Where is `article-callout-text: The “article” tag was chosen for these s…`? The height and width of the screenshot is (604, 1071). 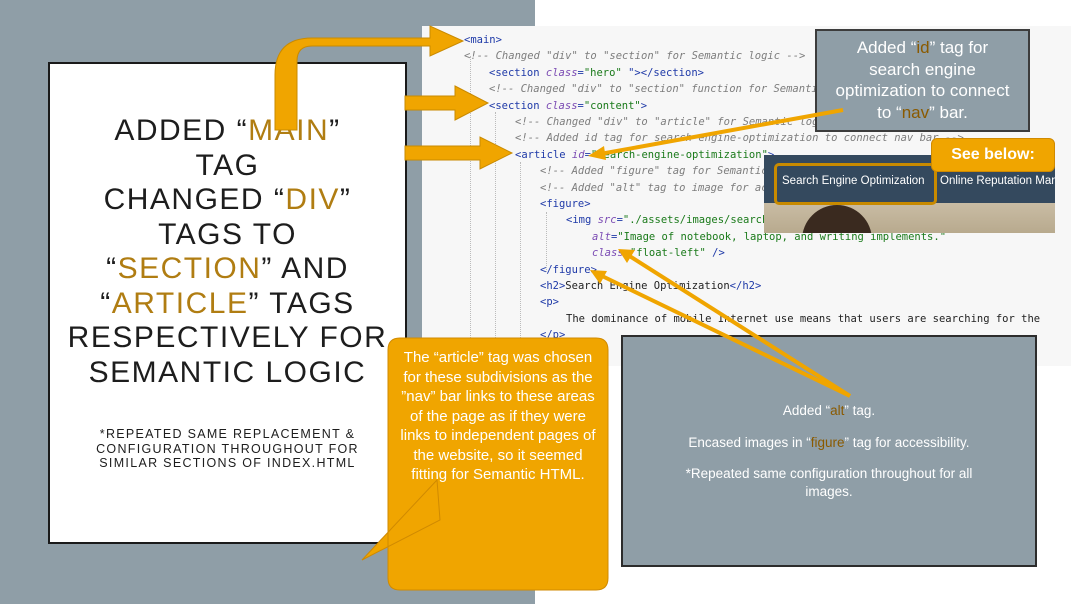 article-callout-text: The “article” tag was chosen for these s… is located at coordinates (498, 416).